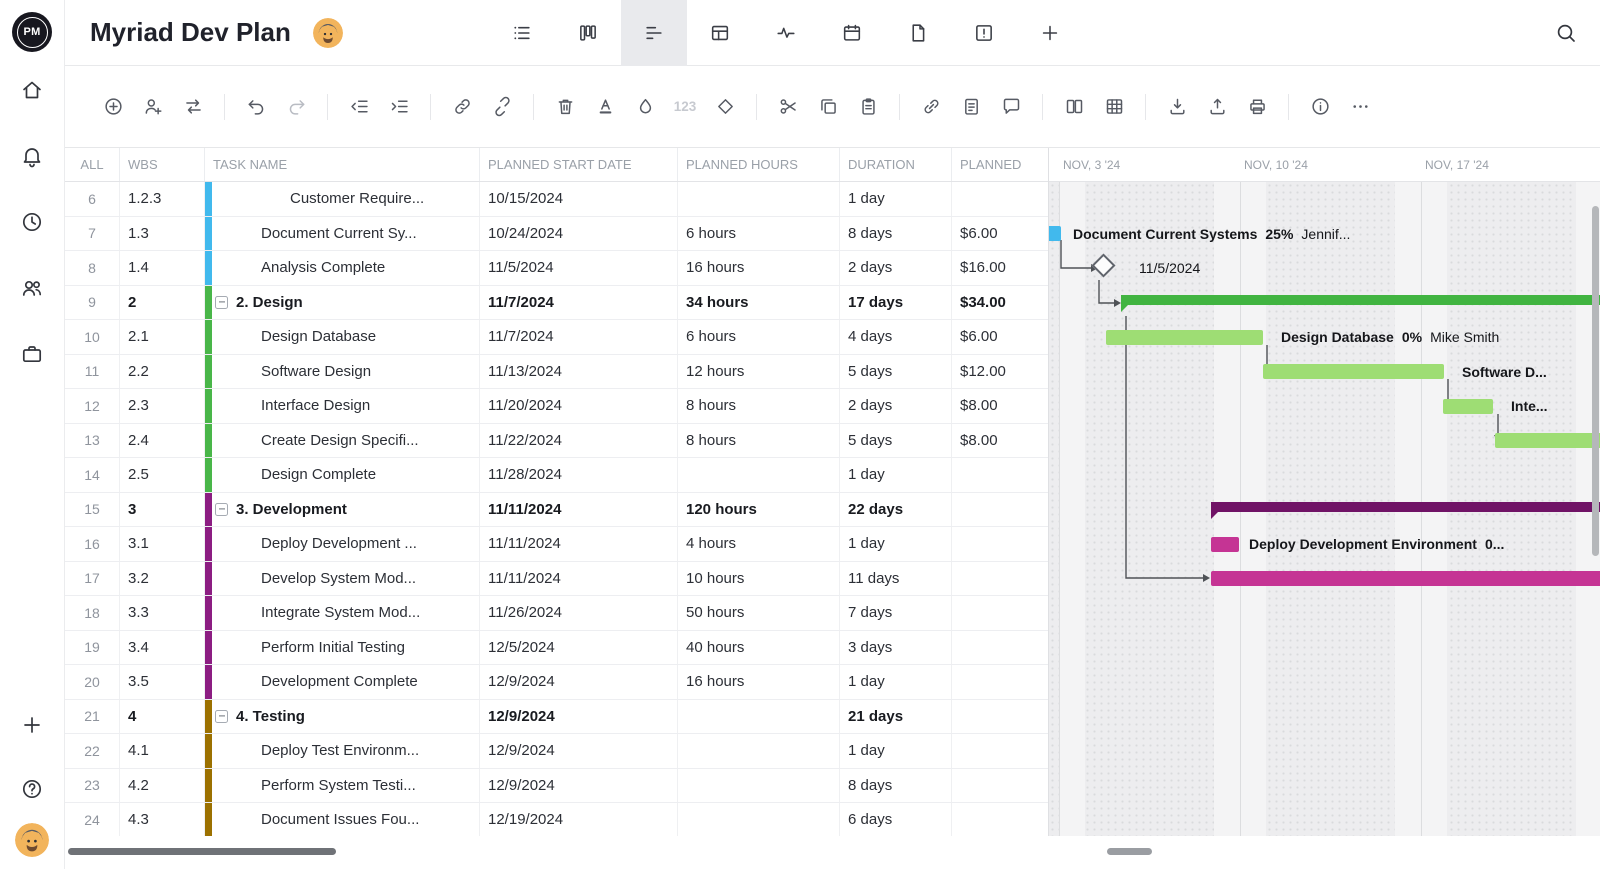  What do you see at coordinates (1360, 107) in the screenshot?
I see `toolbar-more-button` at bounding box center [1360, 107].